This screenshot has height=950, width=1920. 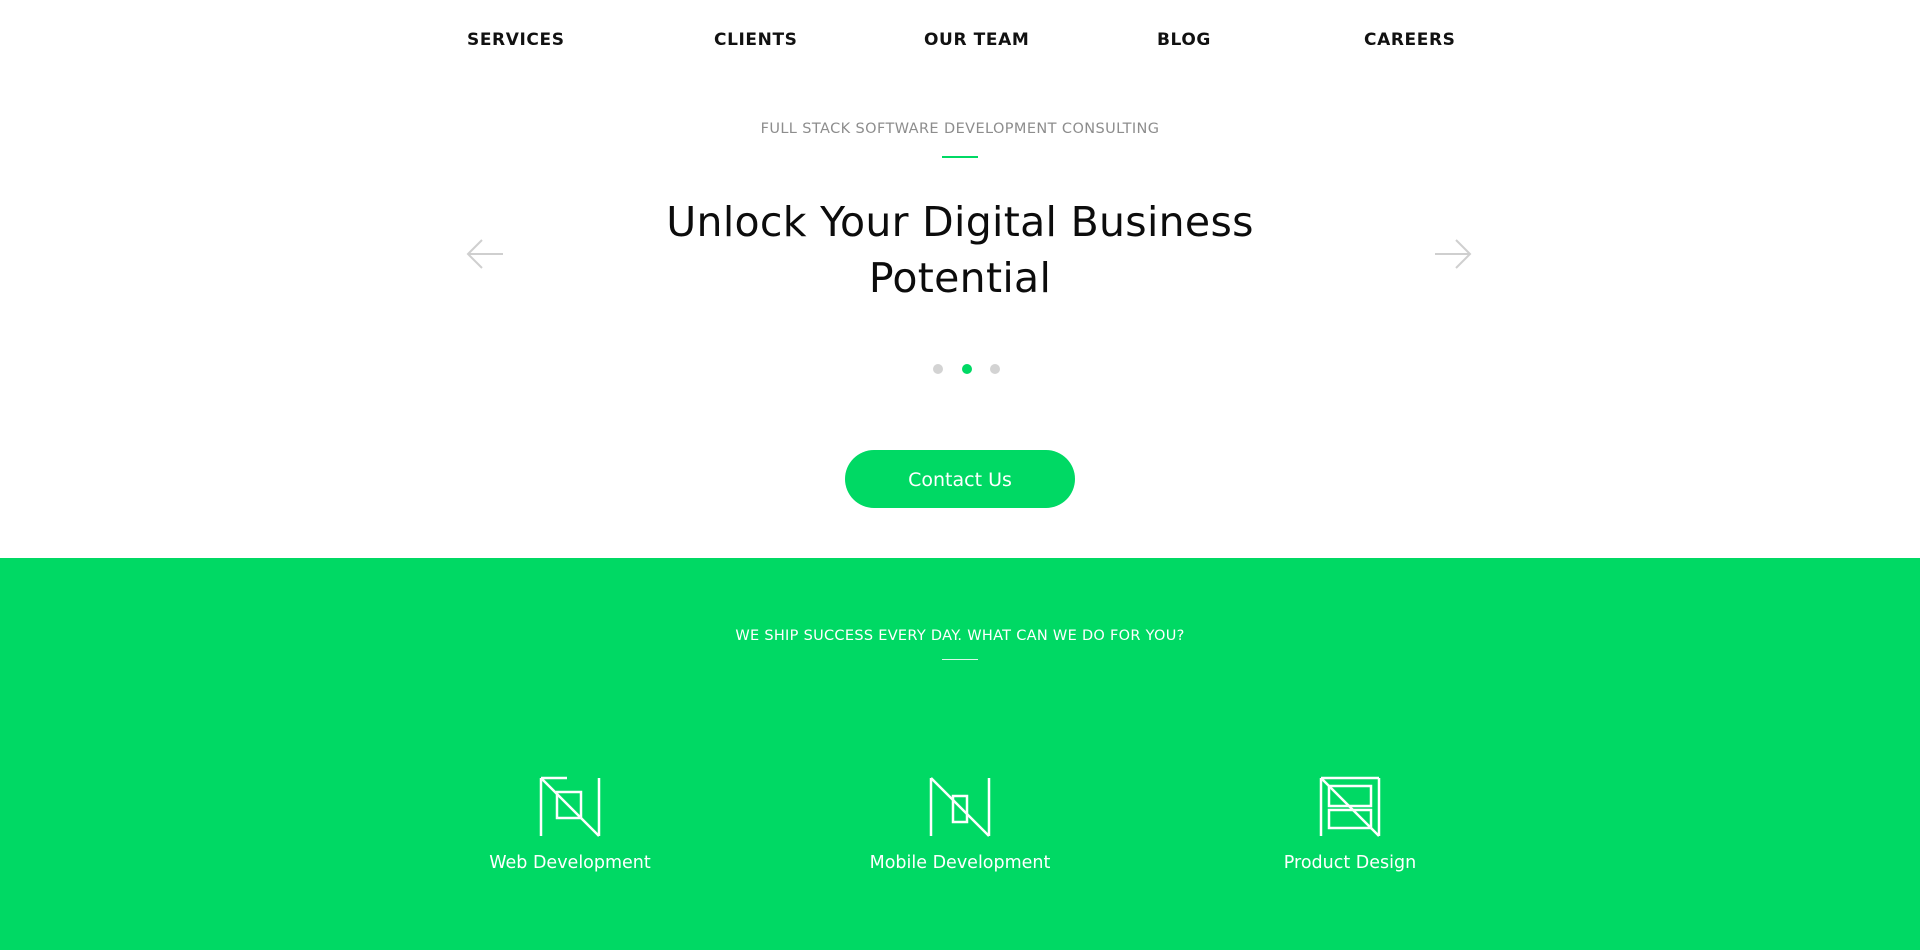 What do you see at coordinates (960, 659) in the screenshot?
I see `services-divider` at bounding box center [960, 659].